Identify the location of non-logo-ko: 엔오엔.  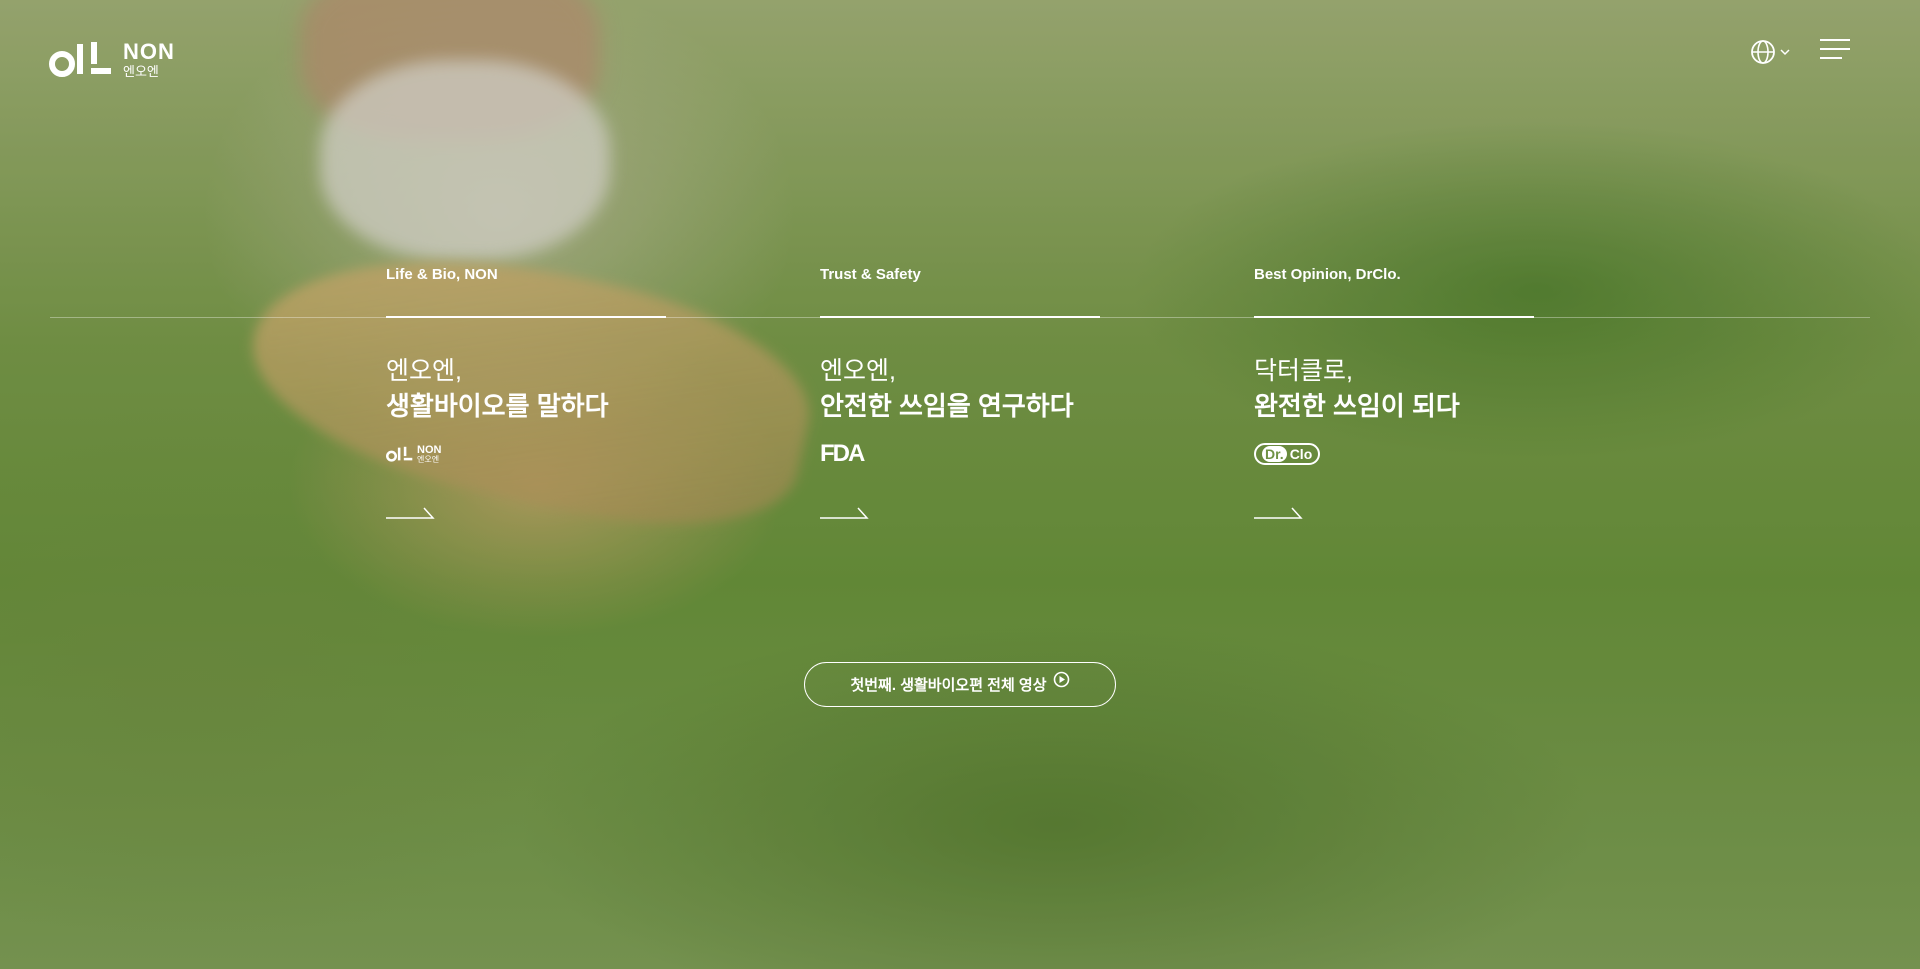
(428, 459).